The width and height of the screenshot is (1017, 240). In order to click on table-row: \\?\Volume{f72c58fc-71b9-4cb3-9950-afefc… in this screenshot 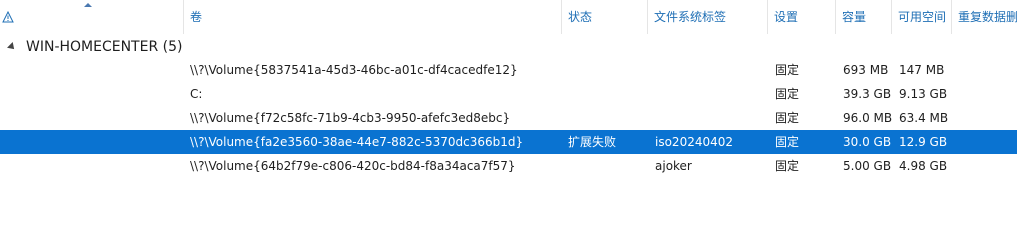, I will do `click(508, 118)`.